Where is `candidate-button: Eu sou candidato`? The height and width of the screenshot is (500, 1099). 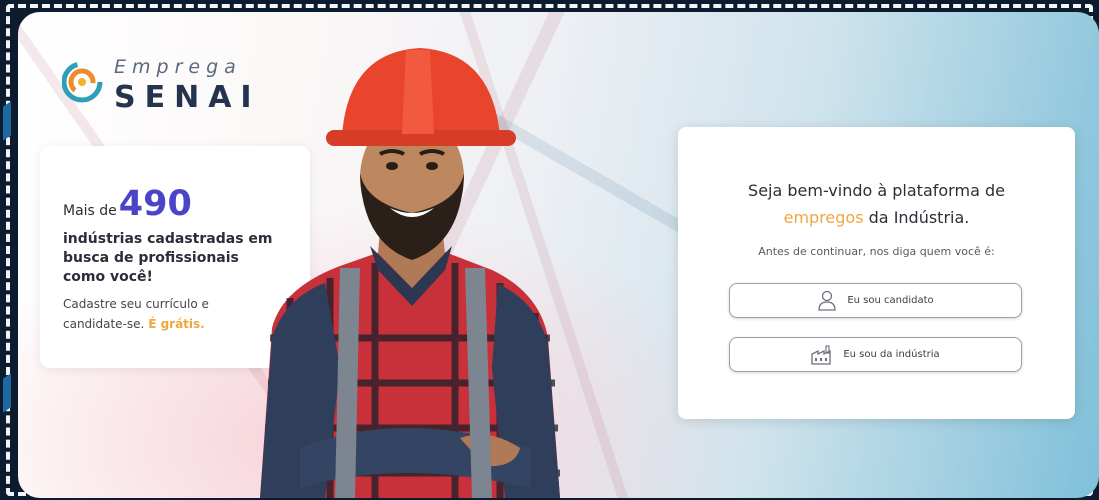 candidate-button: Eu sou candidato is located at coordinates (875, 300).